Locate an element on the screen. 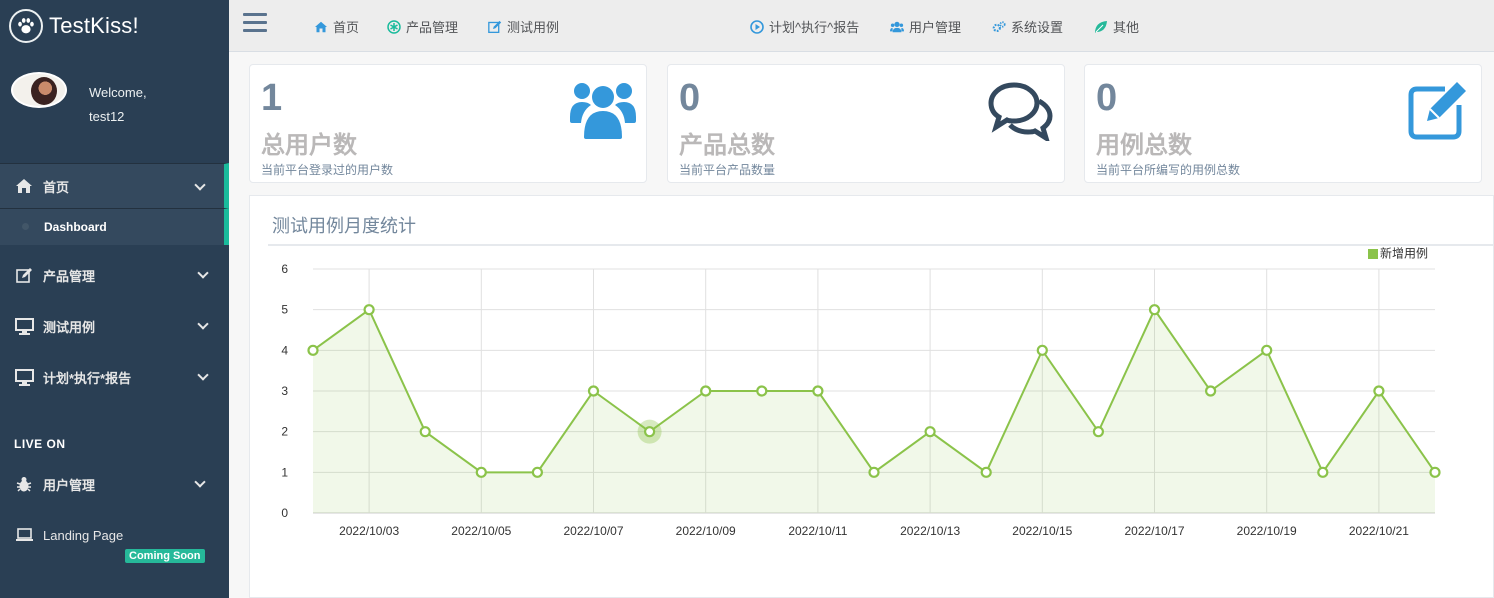  legend-label: 新增用例 is located at coordinates (1404, 253).